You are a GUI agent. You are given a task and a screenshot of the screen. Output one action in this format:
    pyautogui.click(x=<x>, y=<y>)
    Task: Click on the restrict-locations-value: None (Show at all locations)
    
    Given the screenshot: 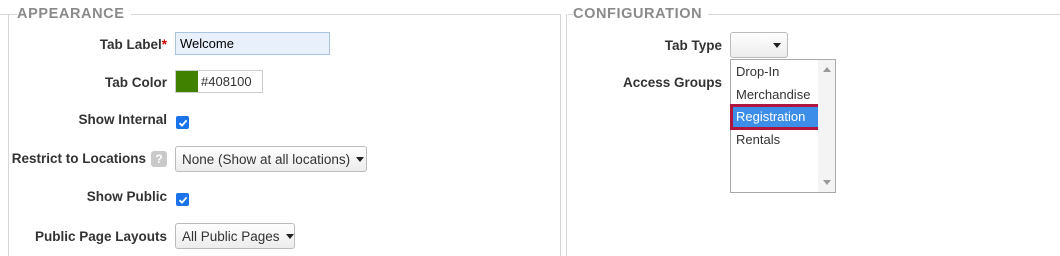 What is the action you would take?
    pyautogui.click(x=266, y=159)
    